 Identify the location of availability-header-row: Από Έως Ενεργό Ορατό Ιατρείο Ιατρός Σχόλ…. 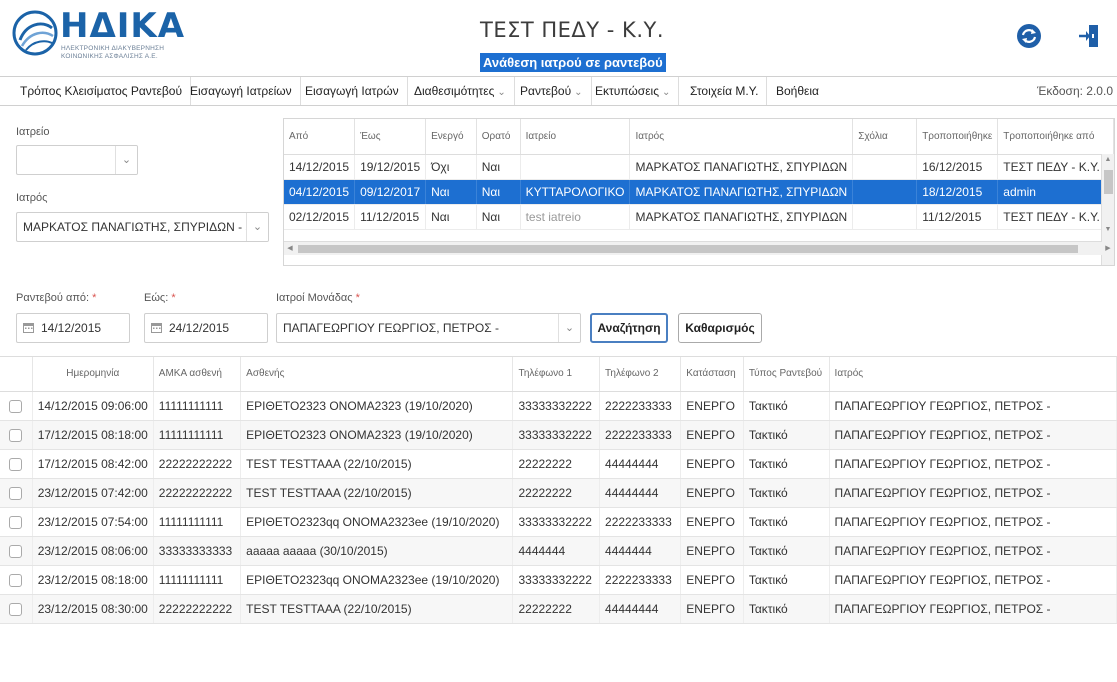
(699, 137).